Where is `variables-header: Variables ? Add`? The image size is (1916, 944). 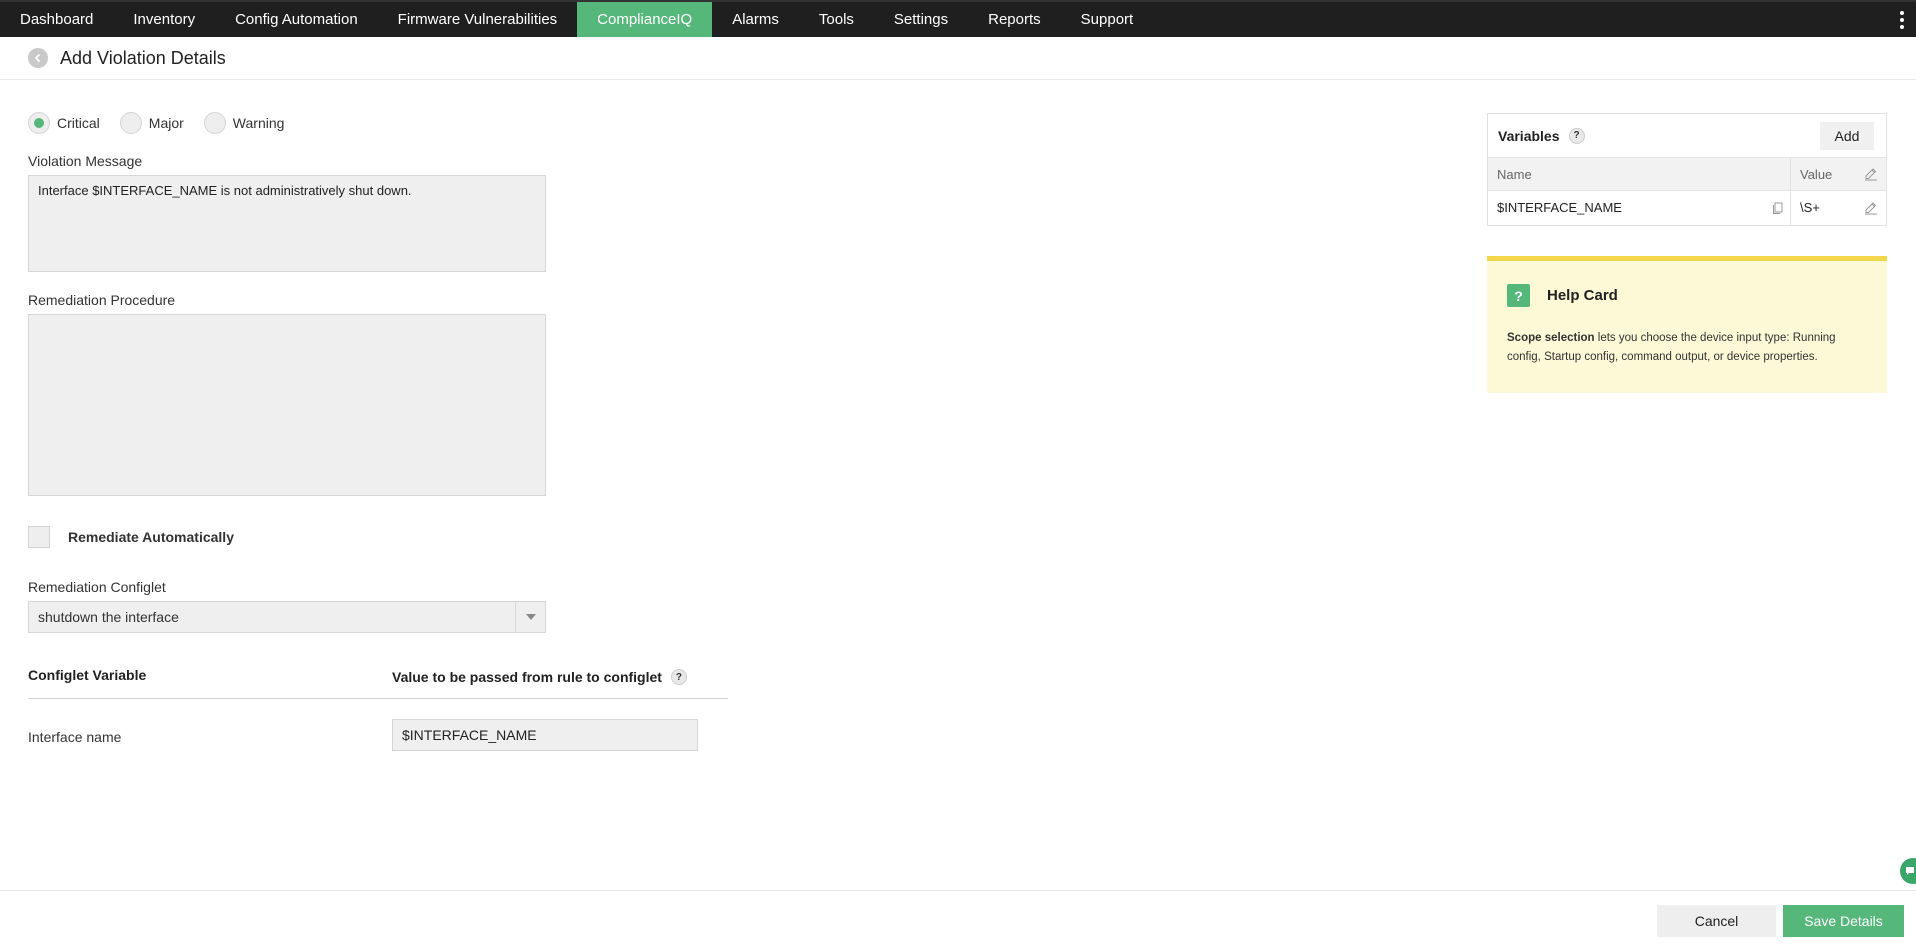
variables-header: Variables ? Add is located at coordinates (1687, 135).